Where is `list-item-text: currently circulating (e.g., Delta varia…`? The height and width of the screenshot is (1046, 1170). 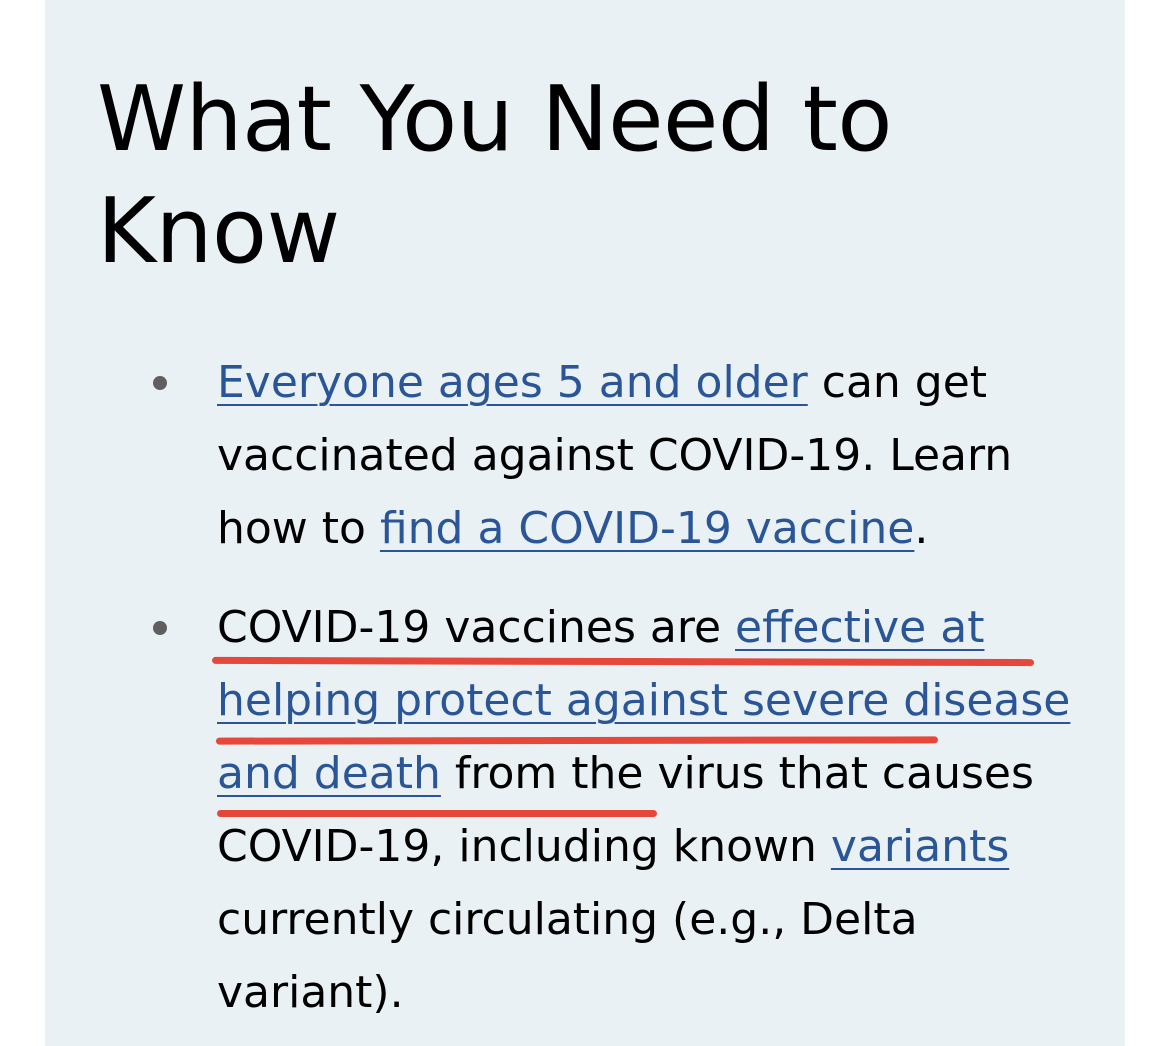 list-item-text: currently circulating (e.g., Delta varia… is located at coordinates (567, 956).